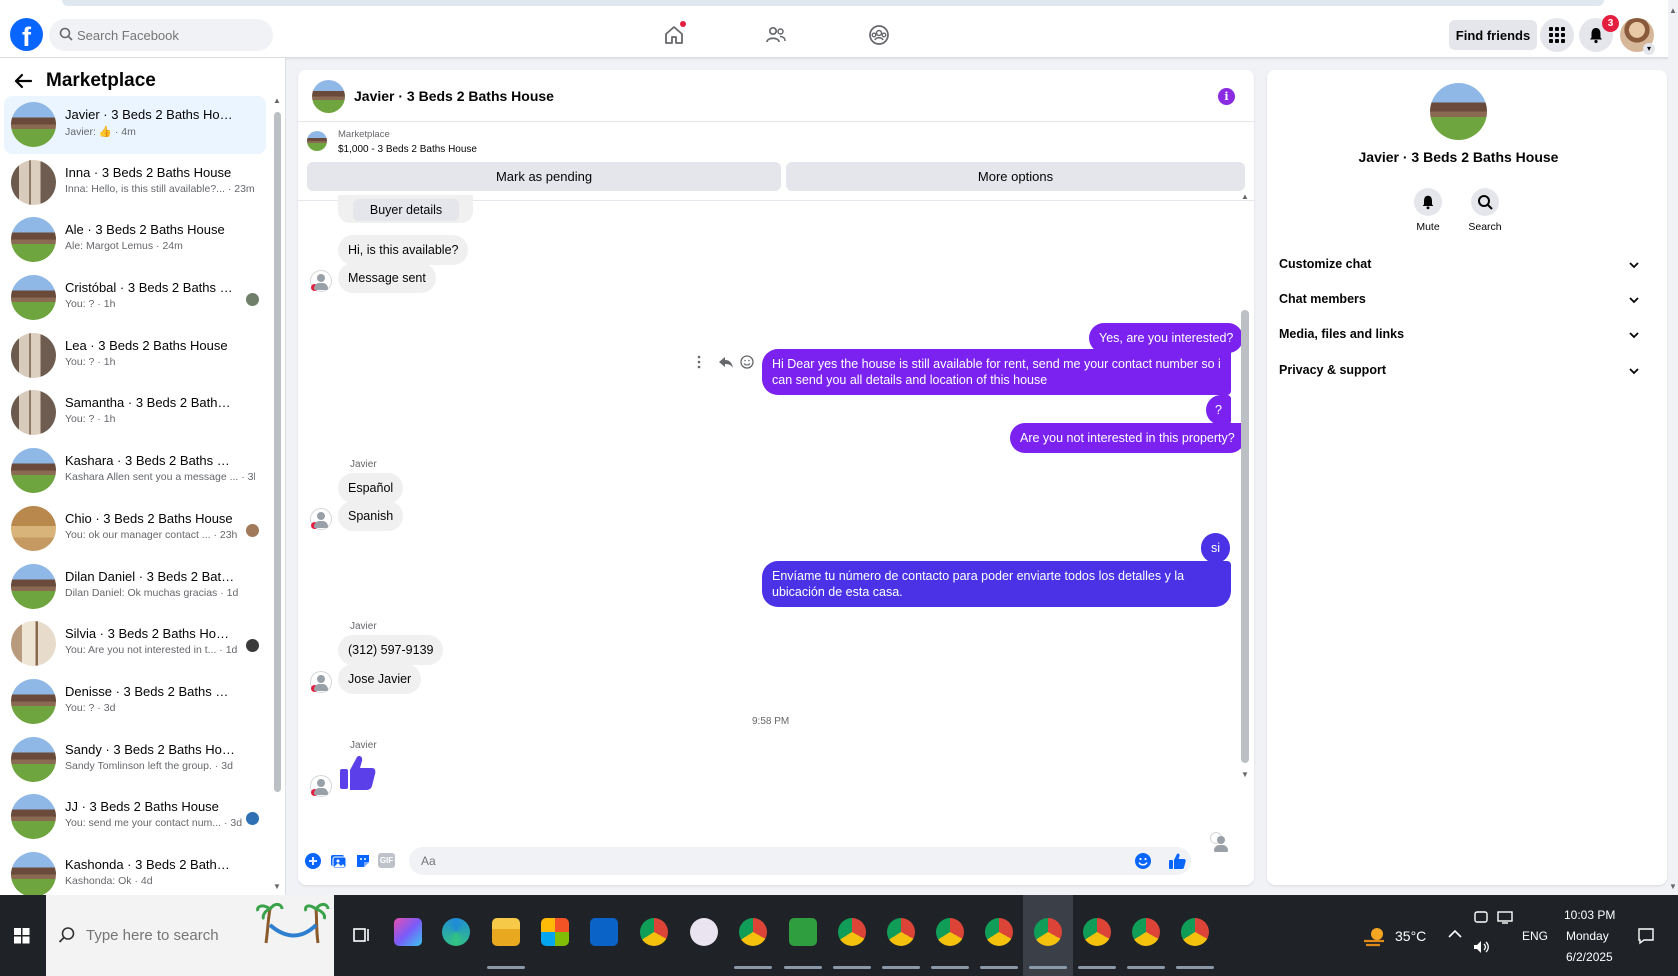 This screenshot has height=976, width=1678. I want to click on weather-sun-icon, so click(1375, 936).